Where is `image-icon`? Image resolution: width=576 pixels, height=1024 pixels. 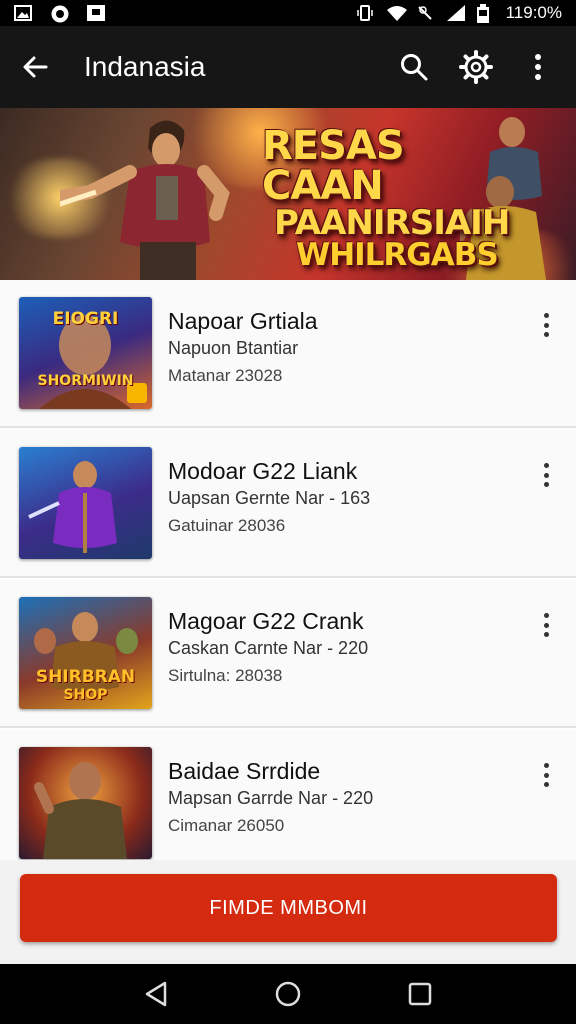
image-icon is located at coordinates (23, 13).